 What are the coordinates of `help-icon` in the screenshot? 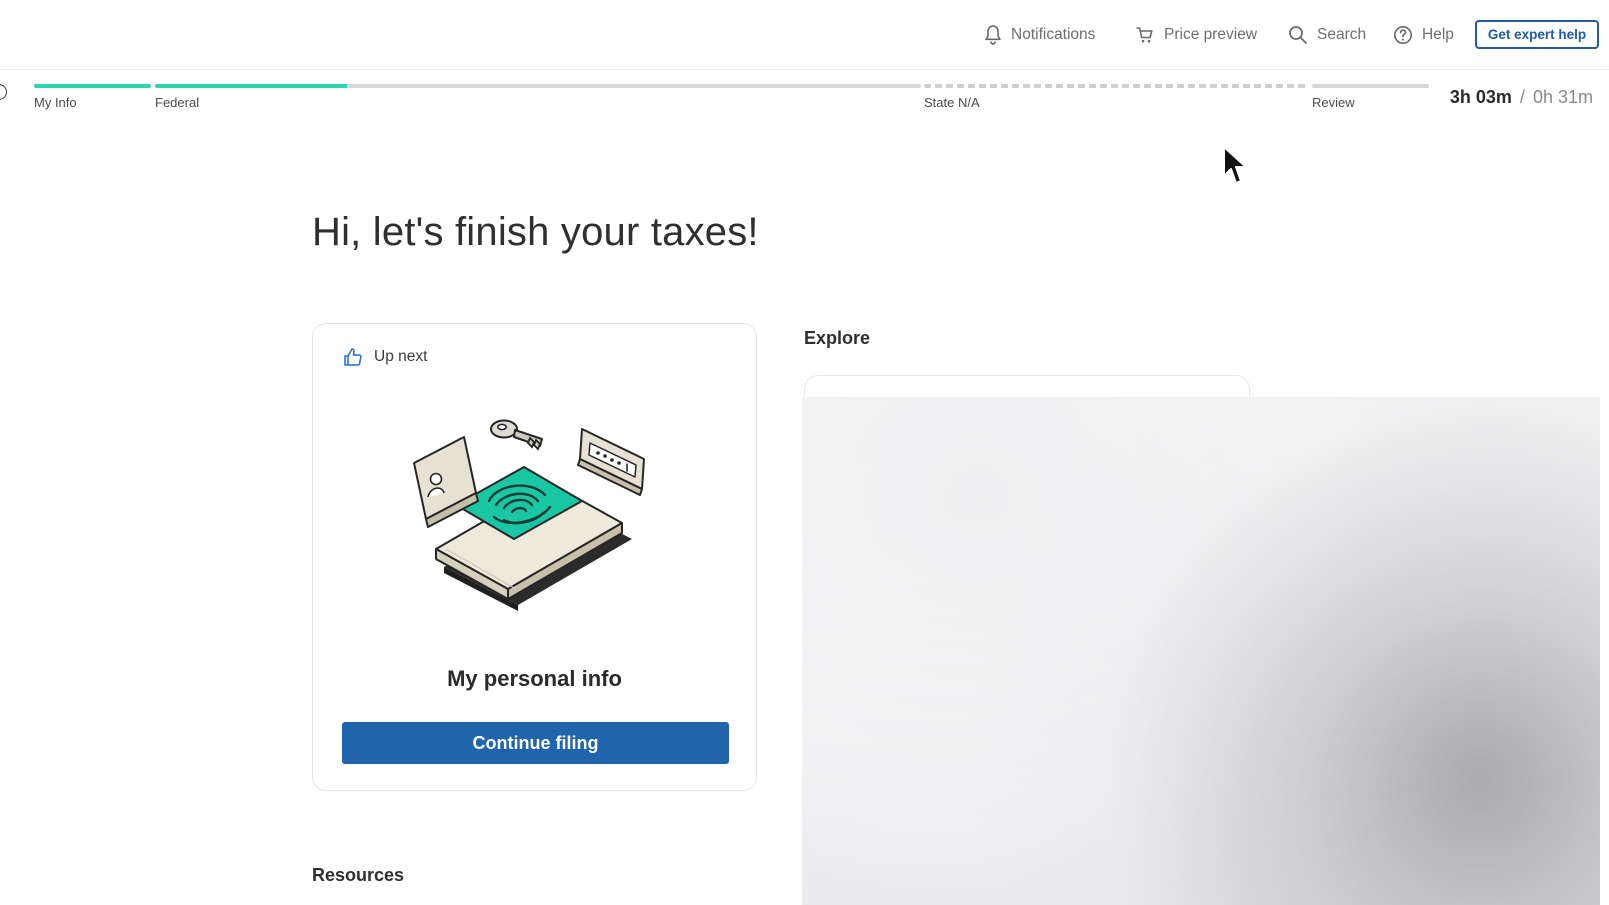 It's located at (1403, 35).